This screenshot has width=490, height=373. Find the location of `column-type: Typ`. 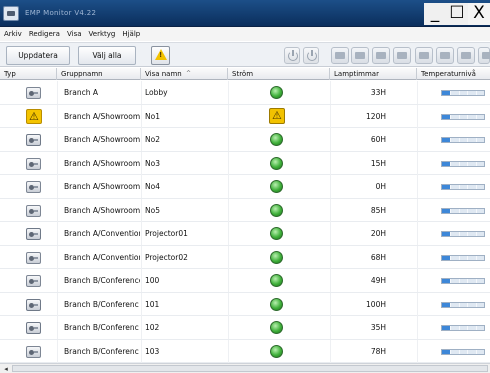

column-type: Typ is located at coordinates (28, 74).